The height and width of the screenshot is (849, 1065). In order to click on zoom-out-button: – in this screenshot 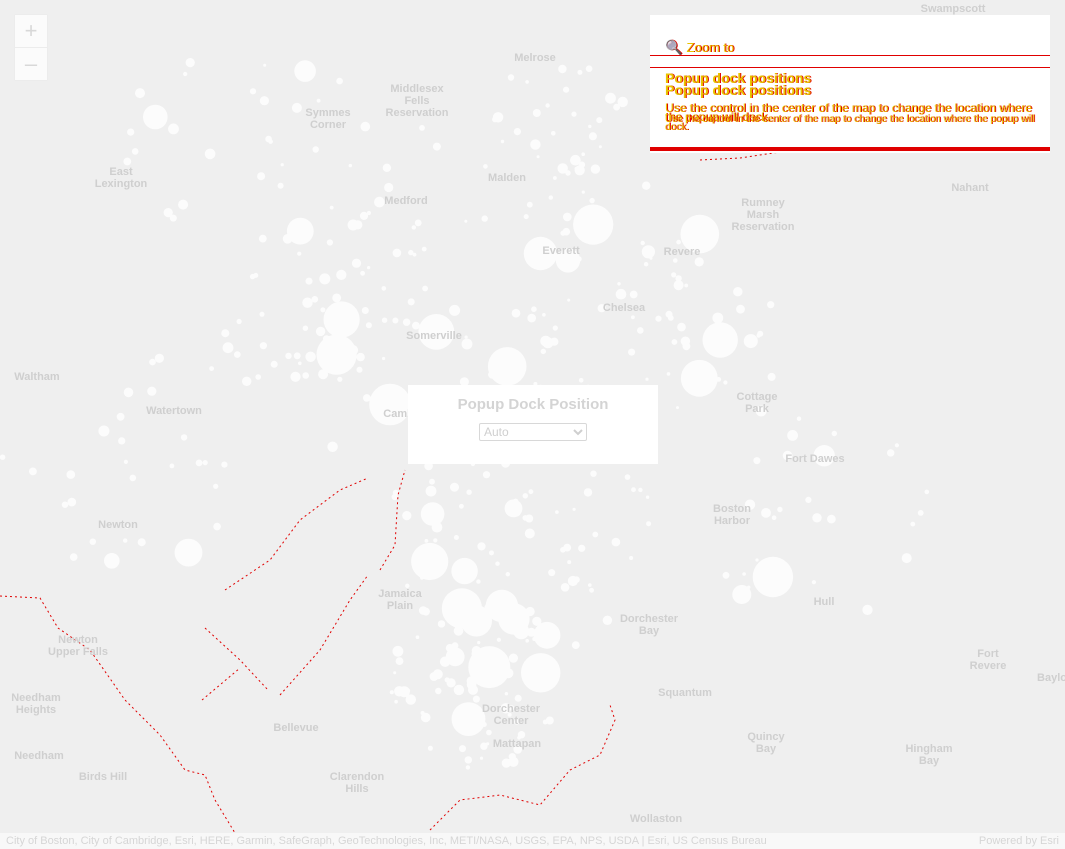, I will do `click(31, 63)`.